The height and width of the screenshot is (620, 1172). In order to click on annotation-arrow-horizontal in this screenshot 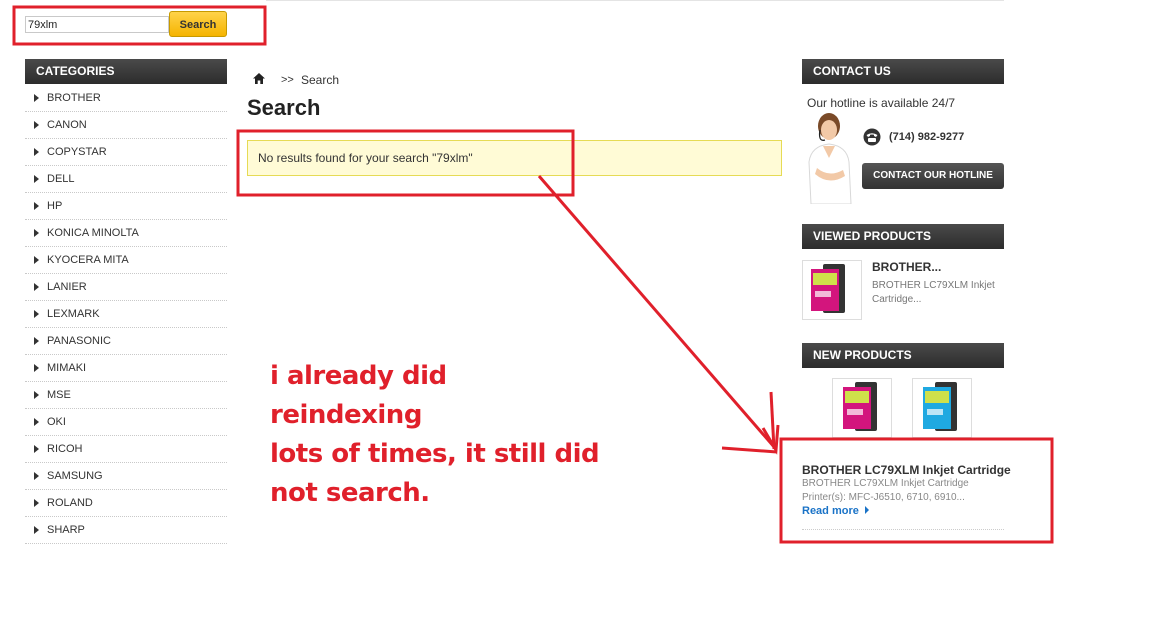, I will do `click(749, 450)`.